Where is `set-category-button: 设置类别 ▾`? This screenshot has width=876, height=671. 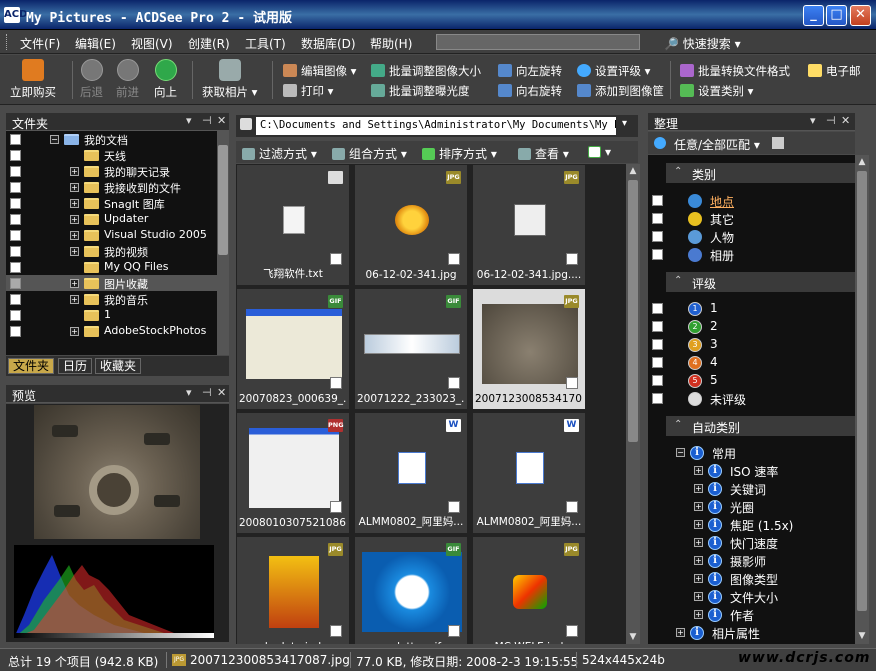 set-category-button: 设置类别 ▾ is located at coordinates (716, 91).